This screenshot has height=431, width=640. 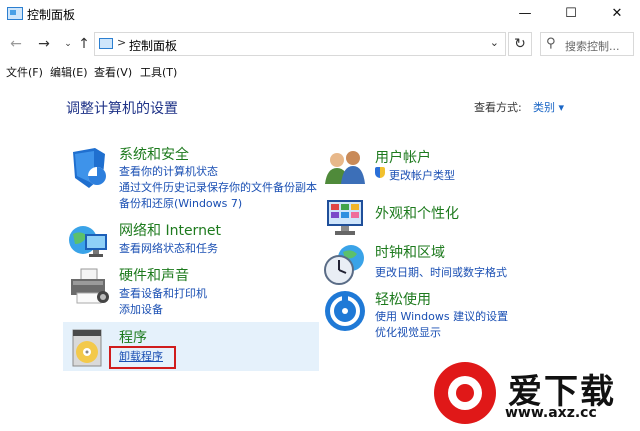 I want to click on ease-of-access-icon, so click(x=345, y=311).